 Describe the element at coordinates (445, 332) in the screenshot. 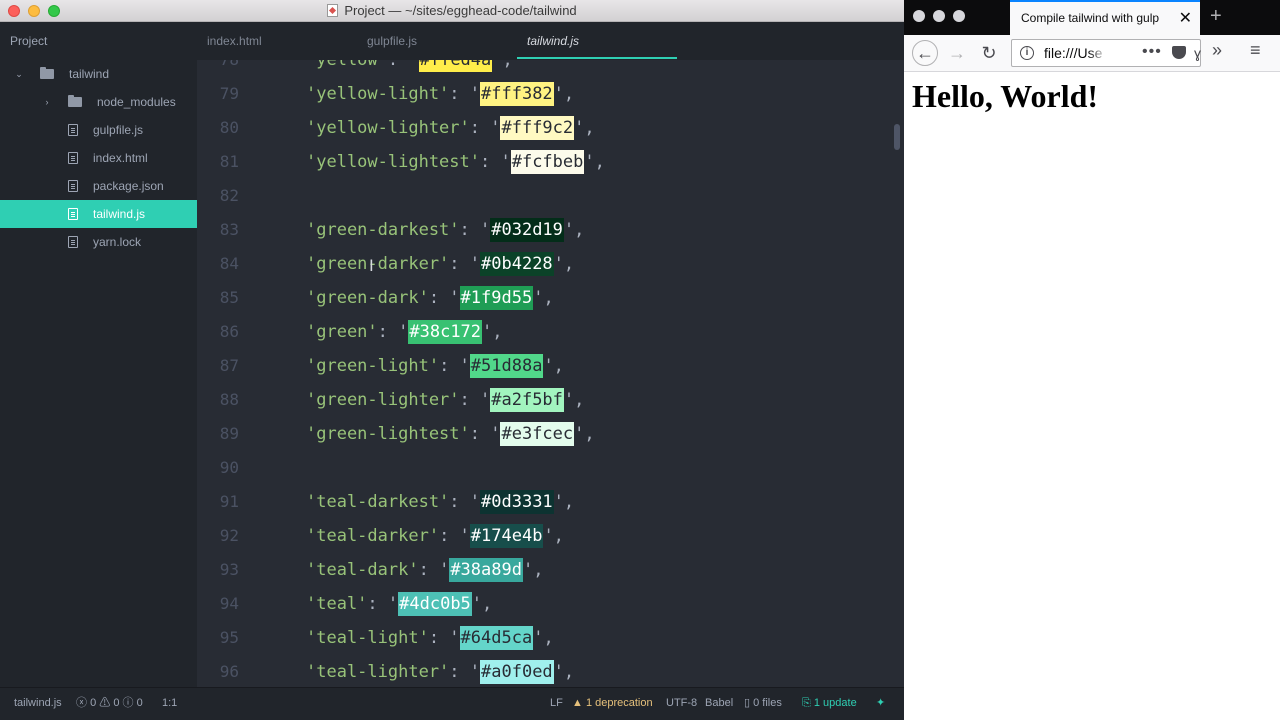

I see `color-value-swatch: #38c172` at that location.